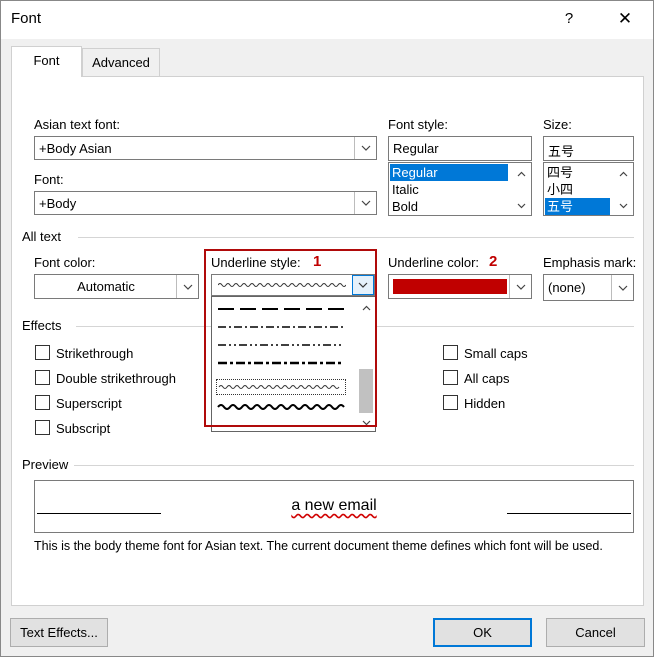  I want to click on title-bar: Font ? ✕, so click(327, 20).